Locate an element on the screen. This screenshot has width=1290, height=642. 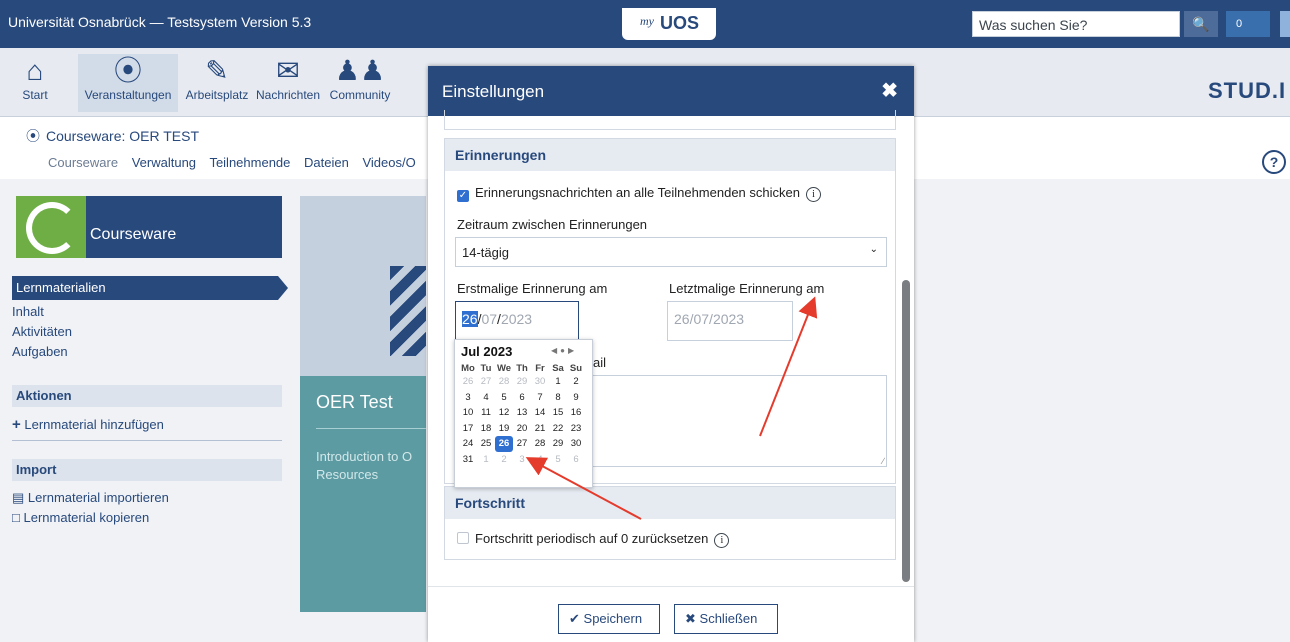
annotation-arrow-last-date is located at coordinates (788, 366).